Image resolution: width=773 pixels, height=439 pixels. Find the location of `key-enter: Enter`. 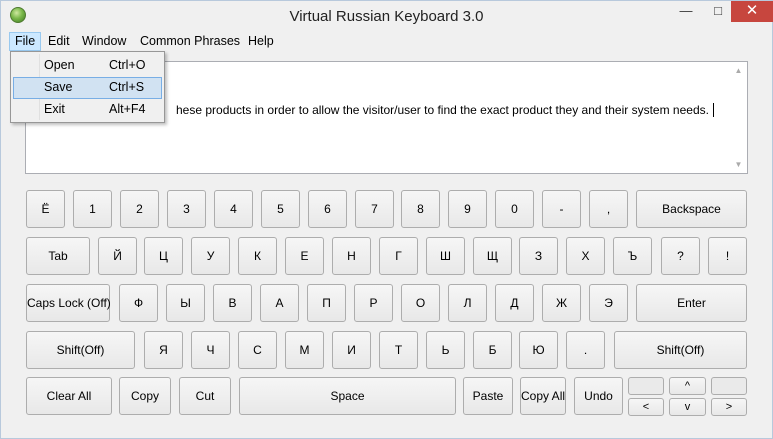

key-enter: Enter is located at coordinates (691, 303).